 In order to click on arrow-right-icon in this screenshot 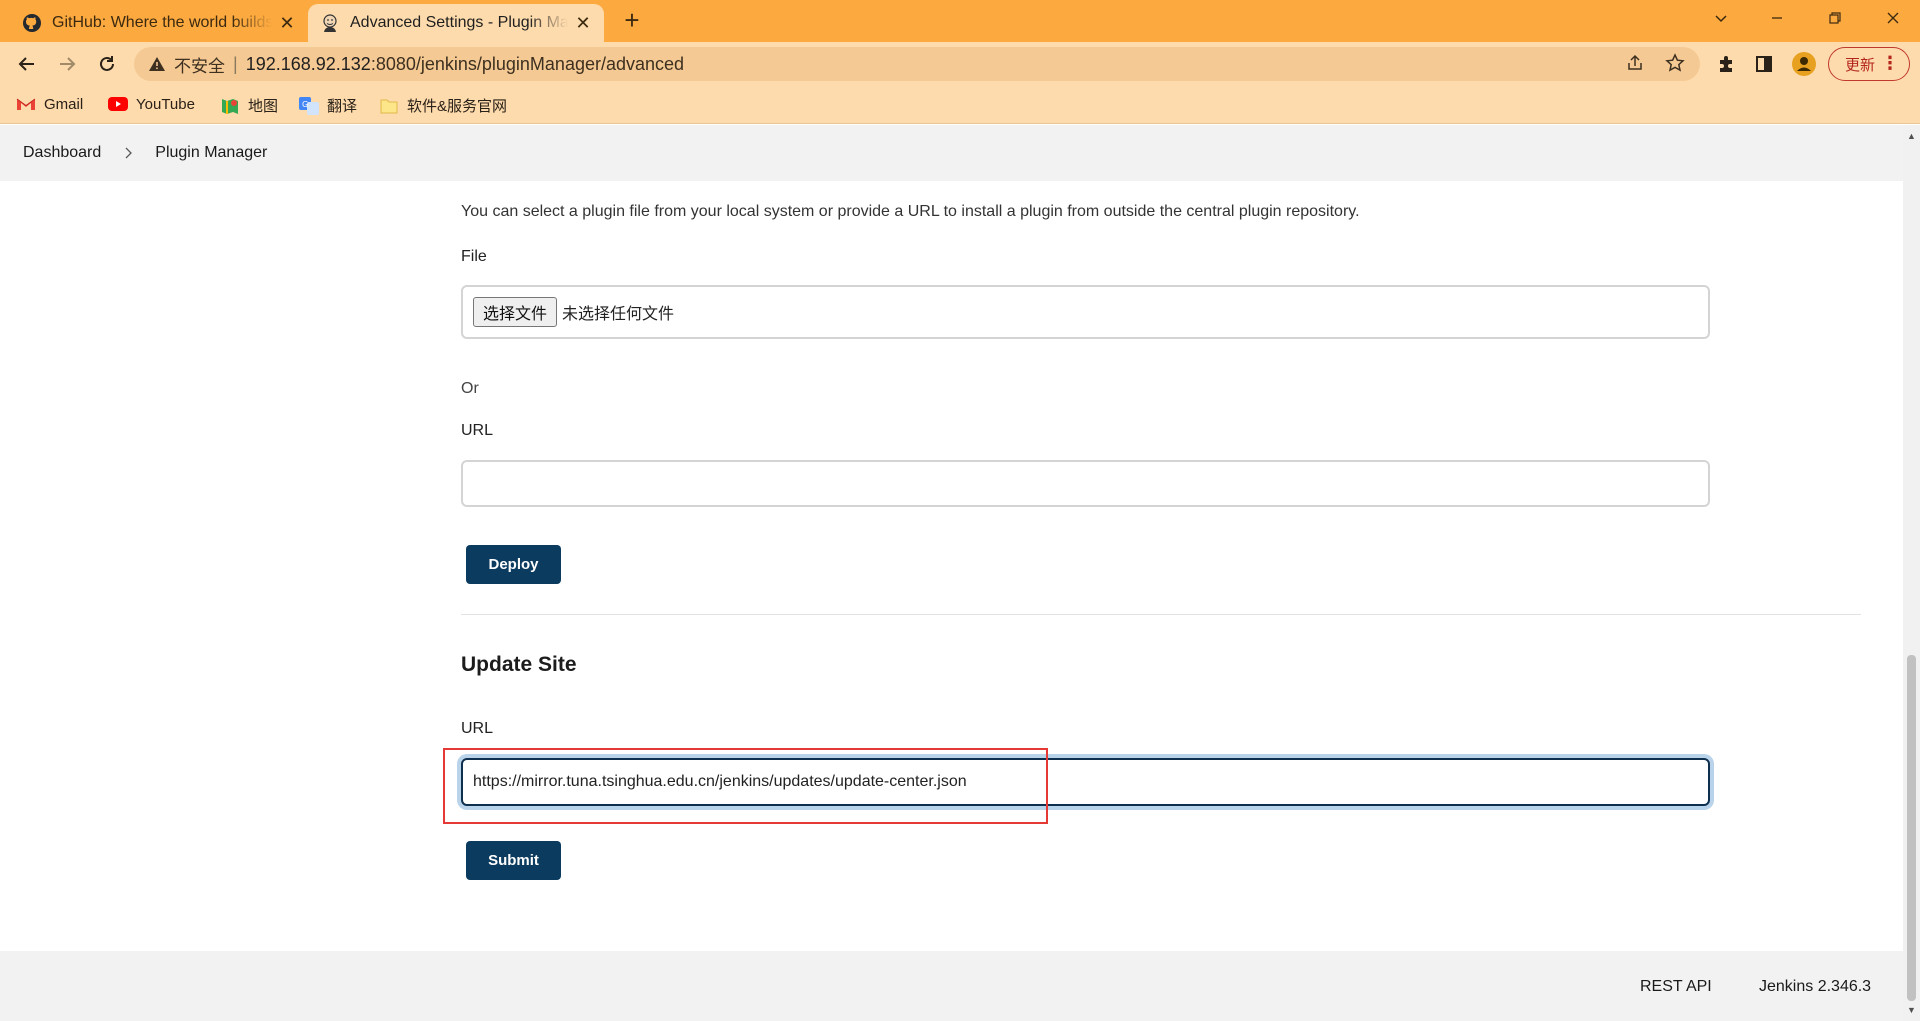, I will do `click(68, 64)`.